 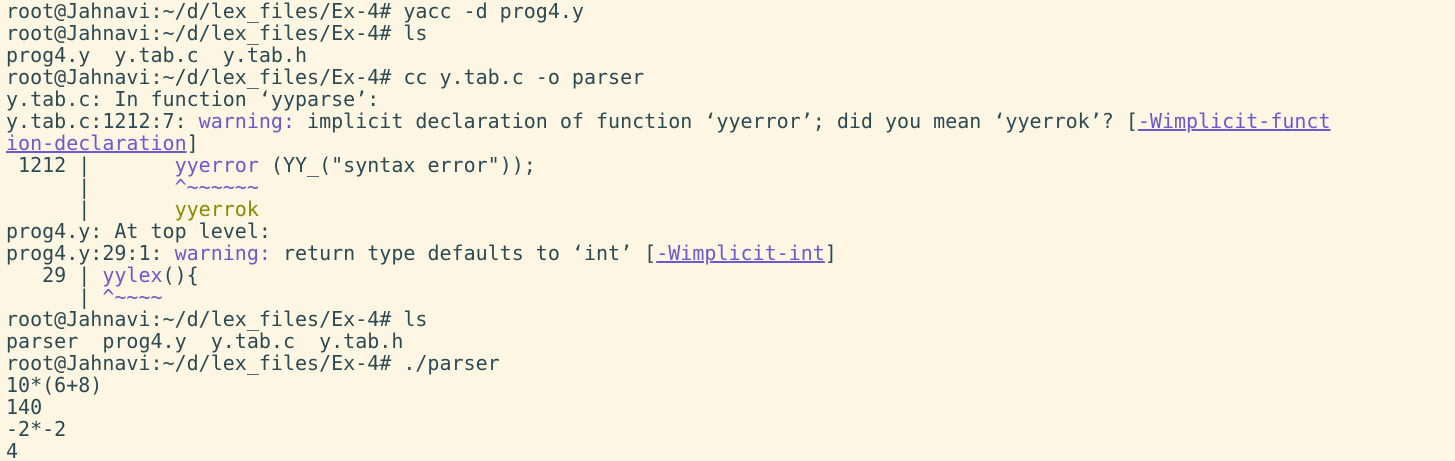 What do you see at coordinates (727, 187) in the screenshot?
I see `terminal-line: | ^~~~~~~` at bounding box center [727, 187].